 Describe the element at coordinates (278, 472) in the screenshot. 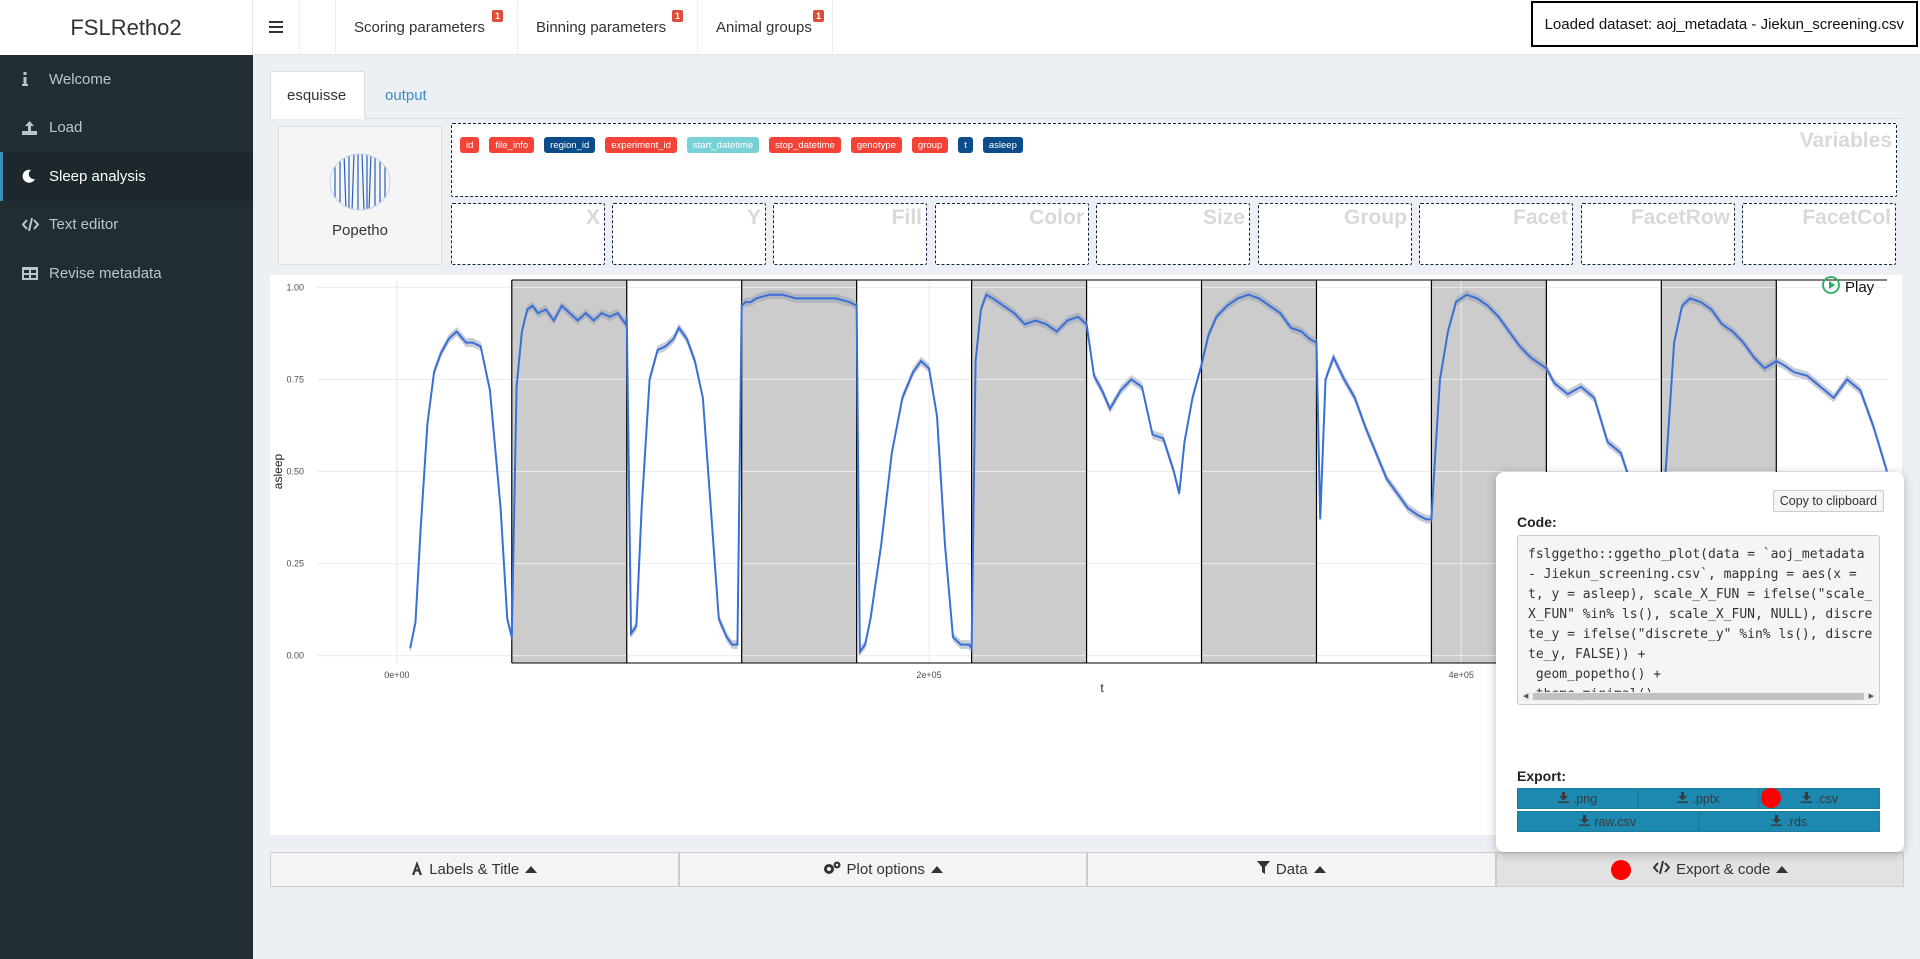

I see `y-axis-label: asleep` at that location.